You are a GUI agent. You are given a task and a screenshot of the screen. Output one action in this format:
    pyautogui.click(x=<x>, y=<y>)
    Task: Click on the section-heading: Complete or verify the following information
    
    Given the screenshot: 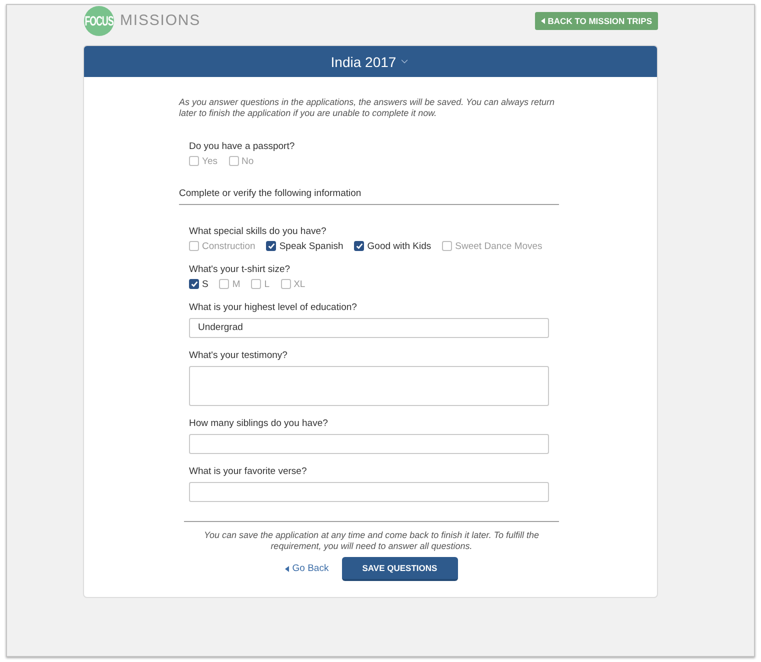 What is the action you would take?
    pyautogui.click(x=270, y=193)
    